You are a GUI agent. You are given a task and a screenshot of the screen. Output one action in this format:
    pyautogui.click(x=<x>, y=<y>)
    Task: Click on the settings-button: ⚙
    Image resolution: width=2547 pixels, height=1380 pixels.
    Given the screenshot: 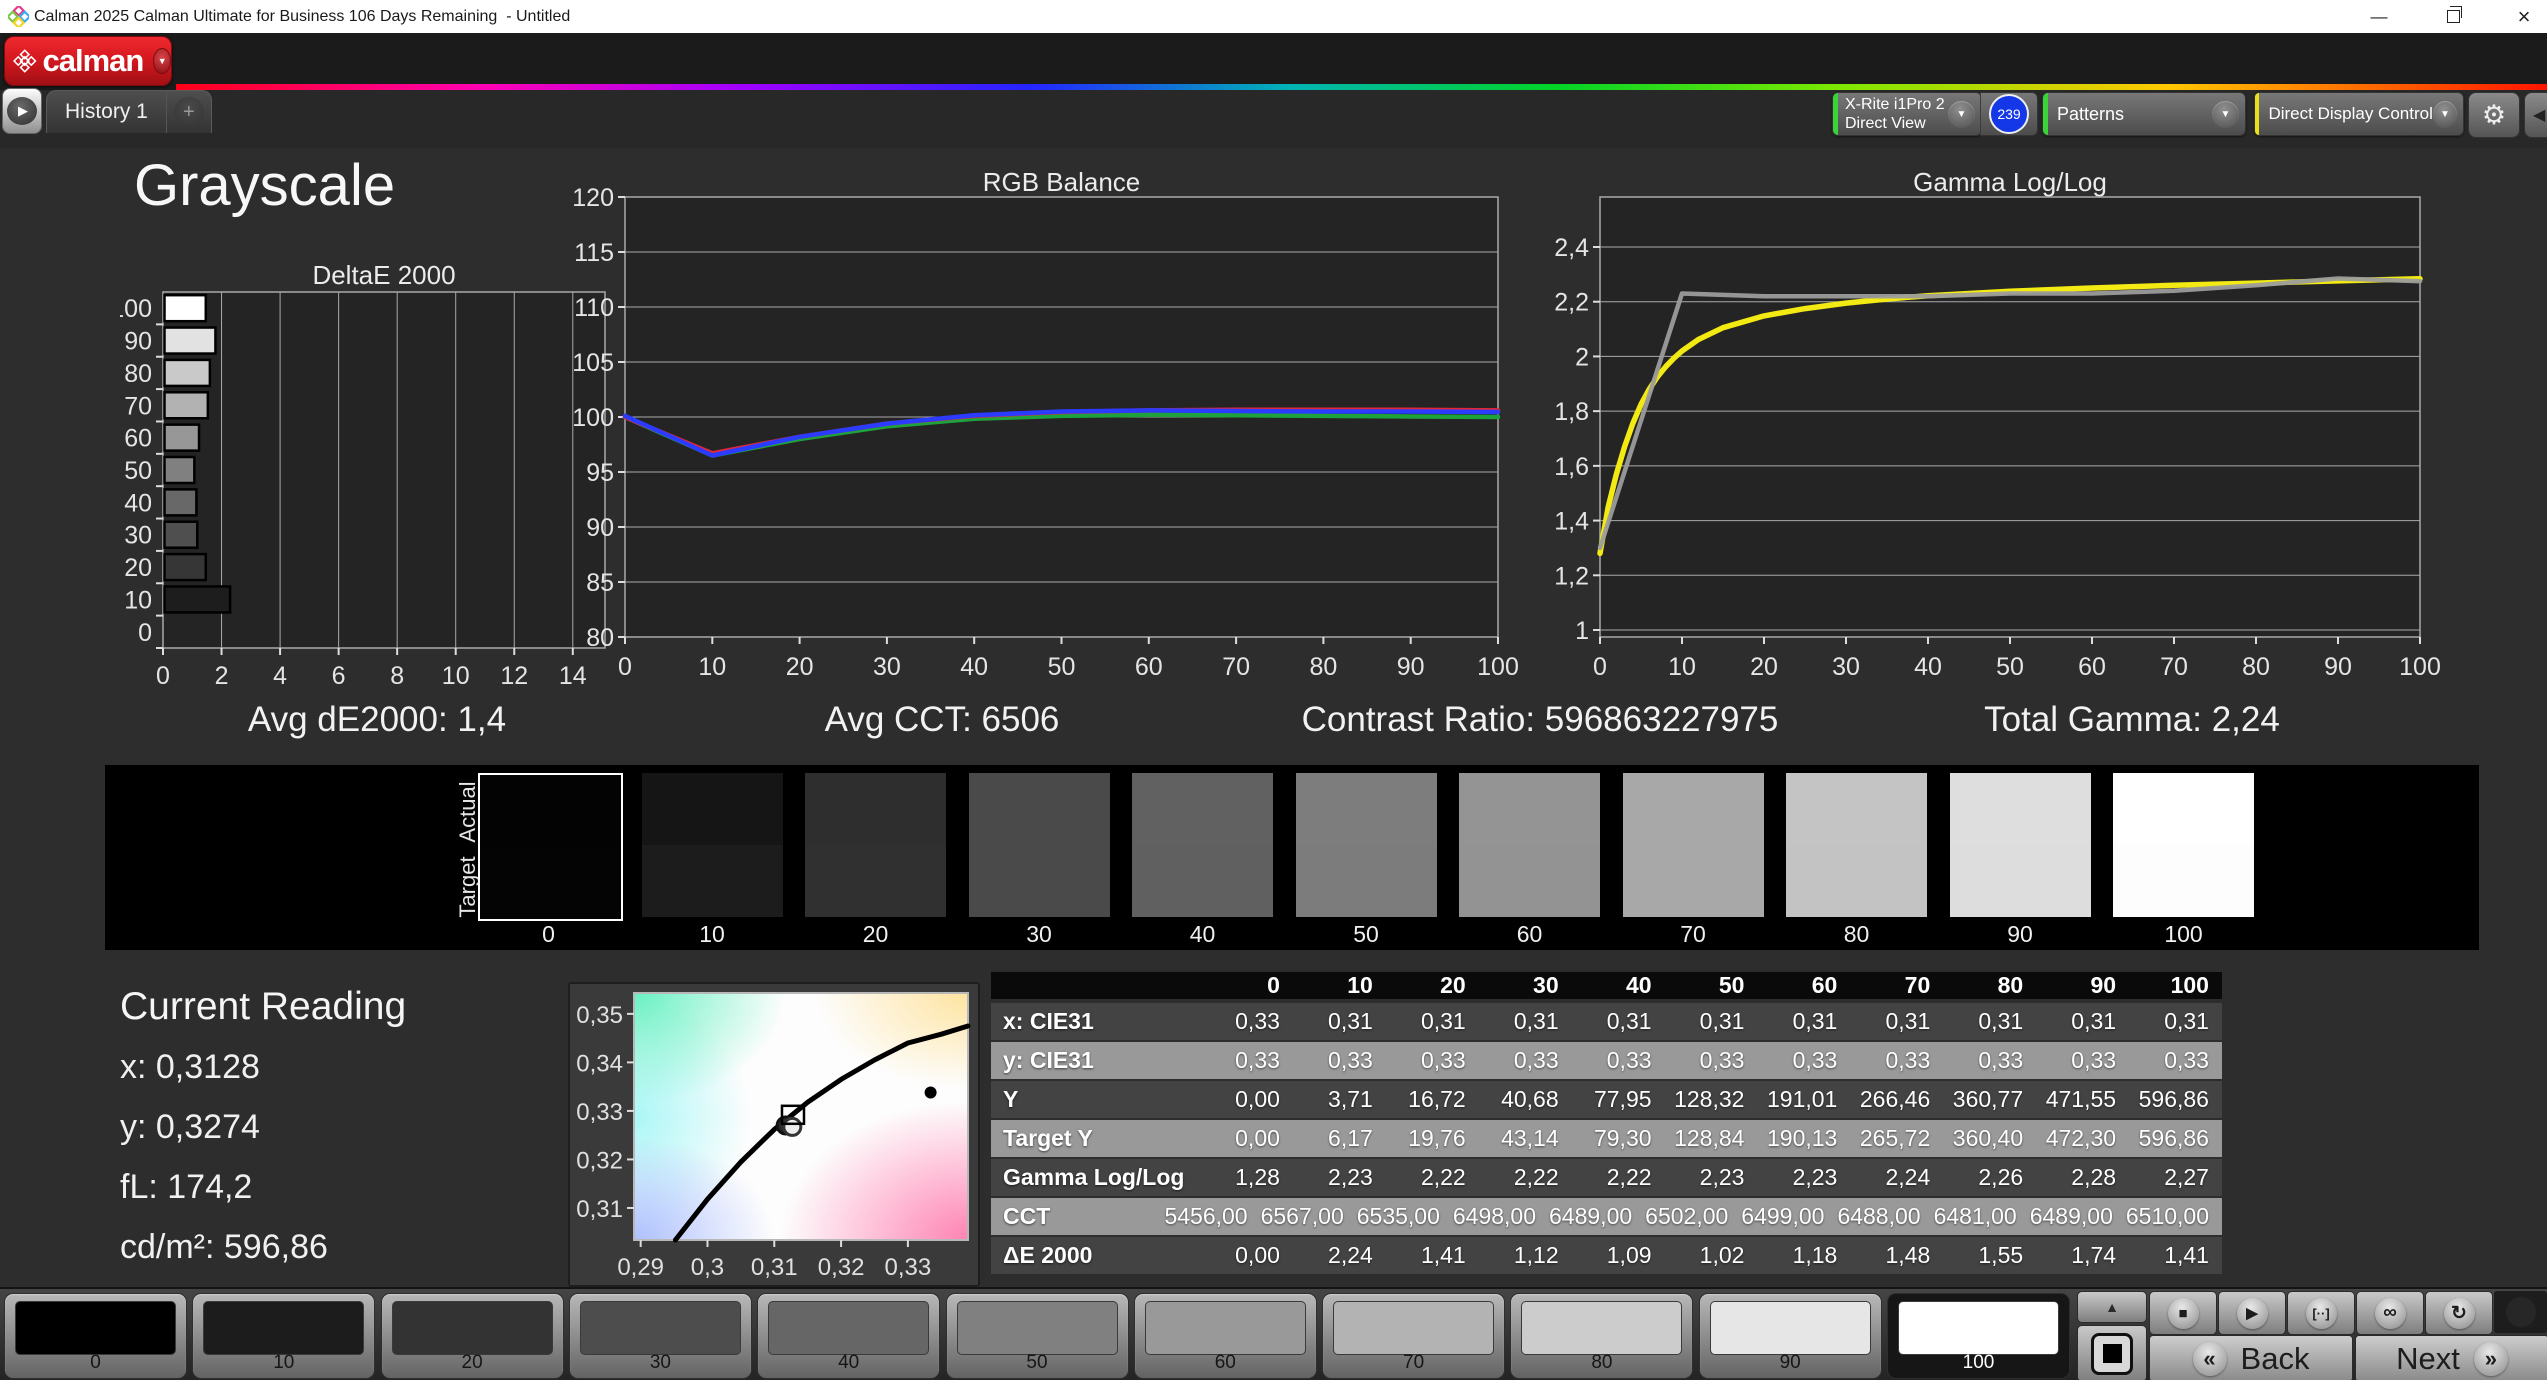 What is the action you would take?
    pyautogui.click(x=2494, y=115)
    